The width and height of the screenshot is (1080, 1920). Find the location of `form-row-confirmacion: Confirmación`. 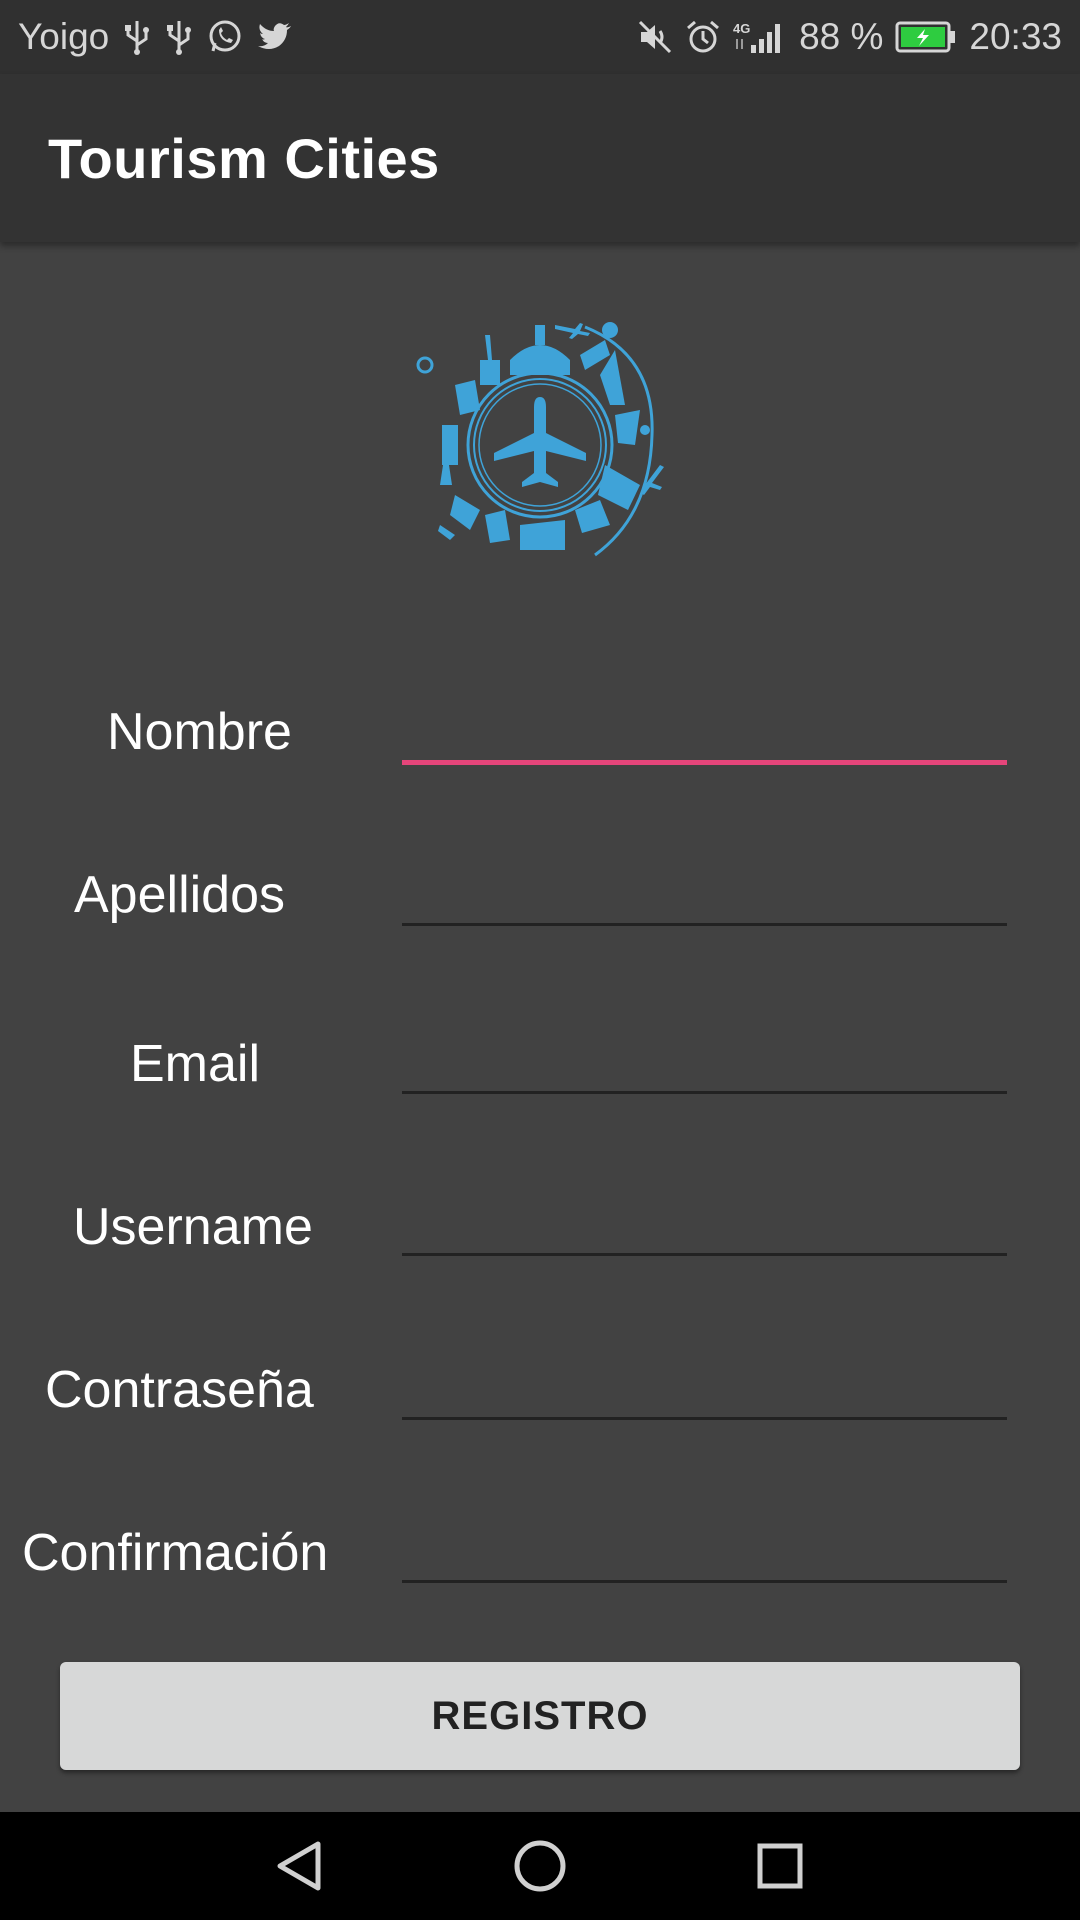

form-row-confirmacion: Confirmación is located at coordinates (540, 1571).